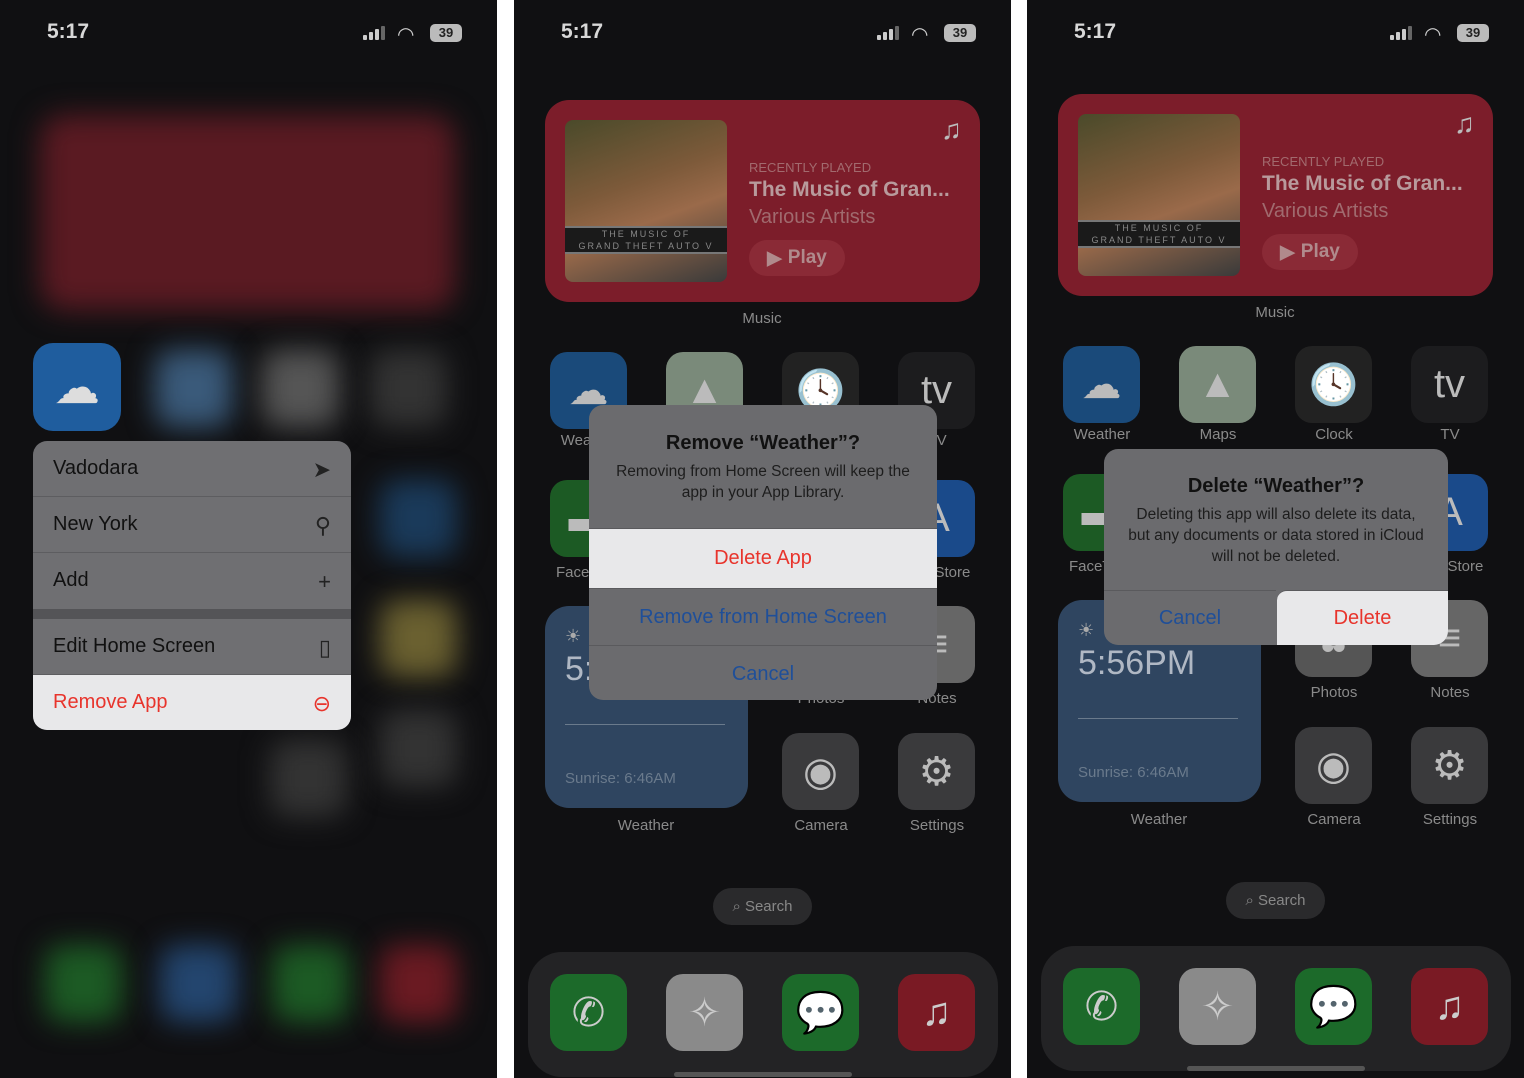 The width and height of the screenshot is (1524, 1078). I want to click on tv-app-label: TV, so click(1450, 434).